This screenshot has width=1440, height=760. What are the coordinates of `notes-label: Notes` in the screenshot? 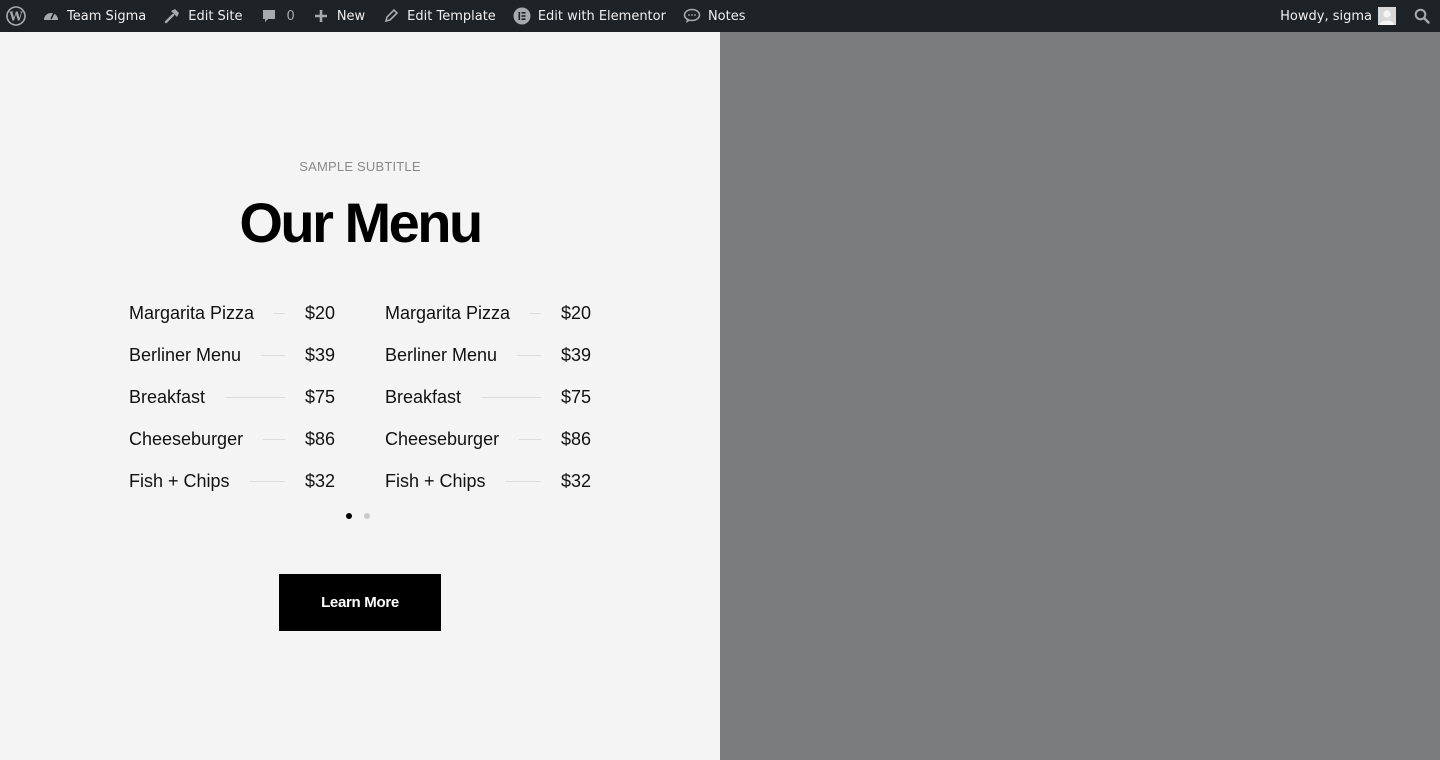 It's located at (726, 16).